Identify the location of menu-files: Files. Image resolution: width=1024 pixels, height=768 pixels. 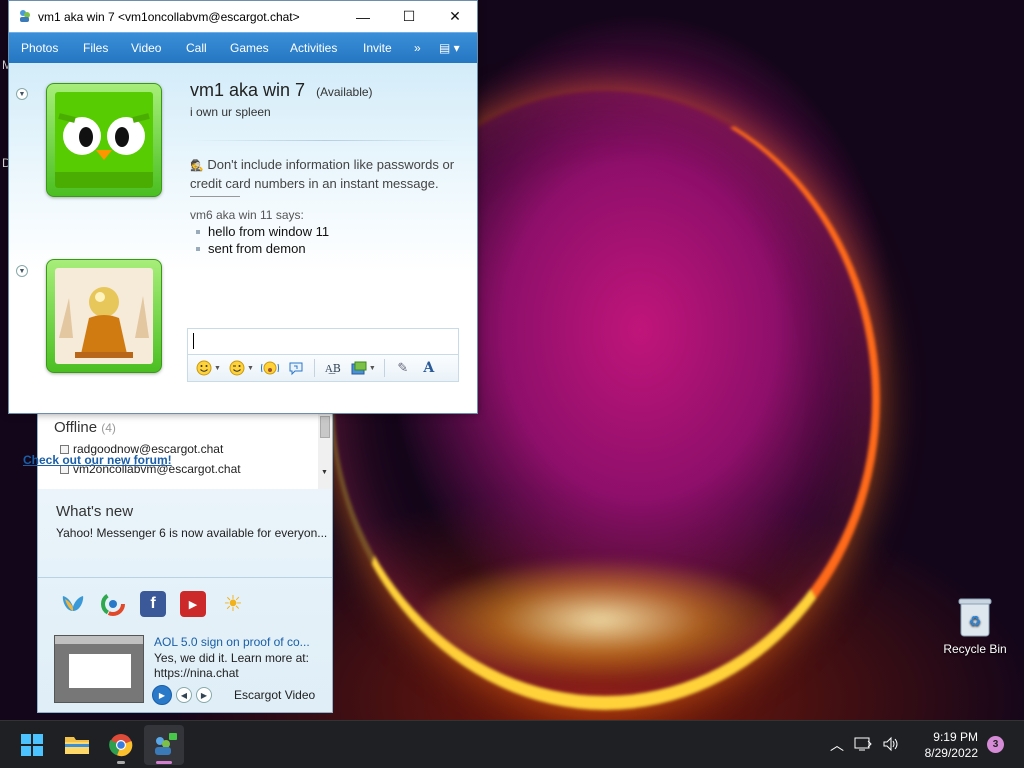
(95, 48).